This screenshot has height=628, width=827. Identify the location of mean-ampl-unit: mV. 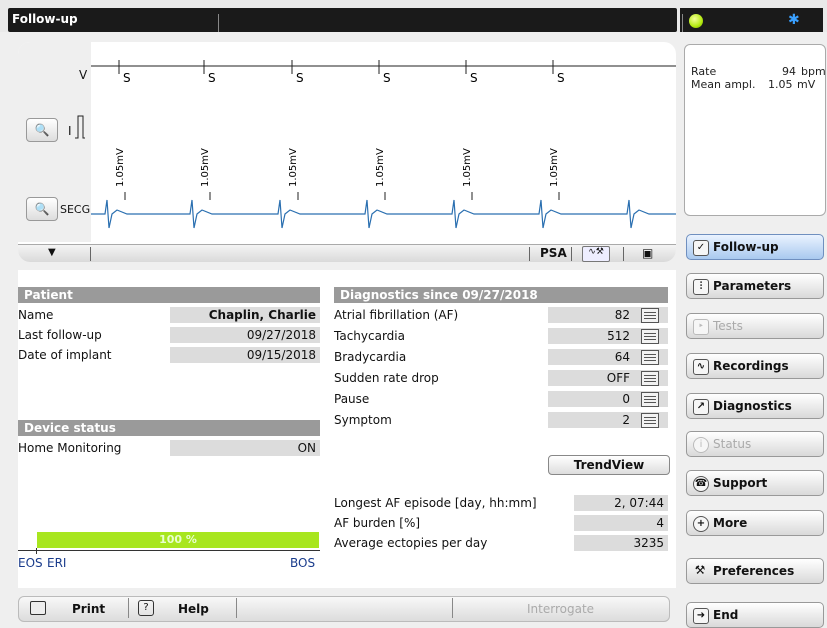
(806, 84).